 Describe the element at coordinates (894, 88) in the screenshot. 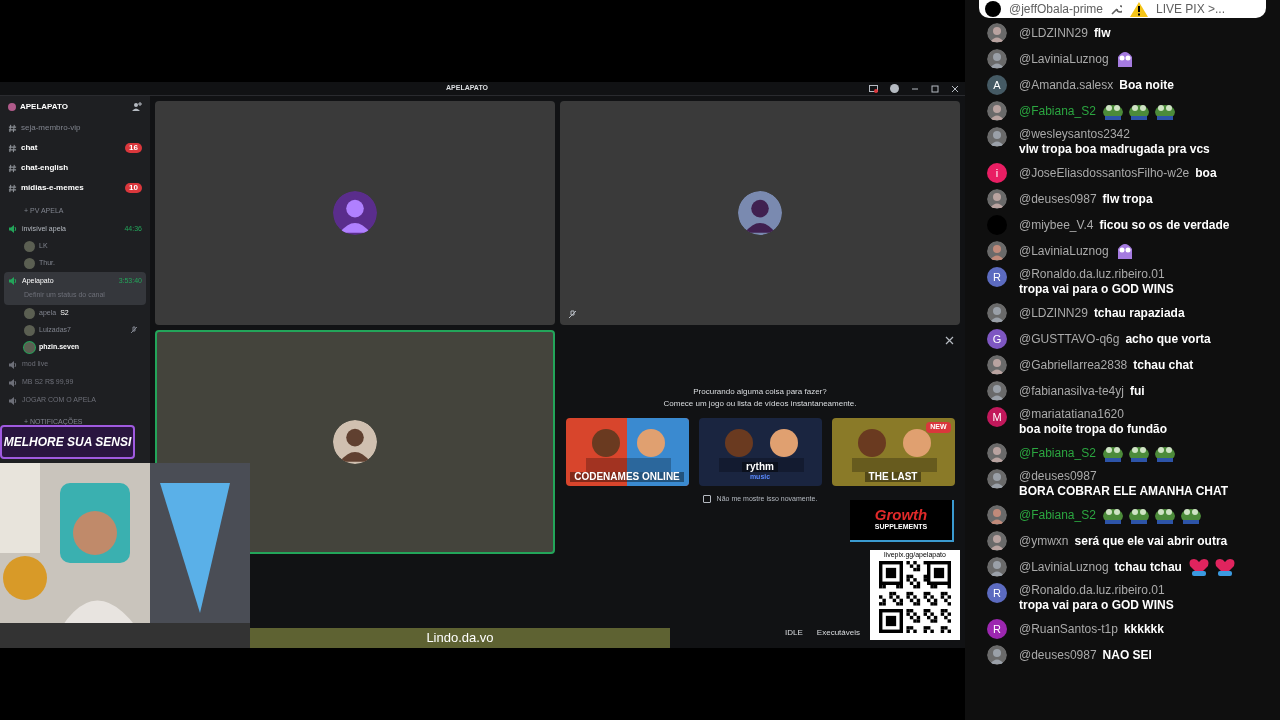

I see `help-icon` at that location.